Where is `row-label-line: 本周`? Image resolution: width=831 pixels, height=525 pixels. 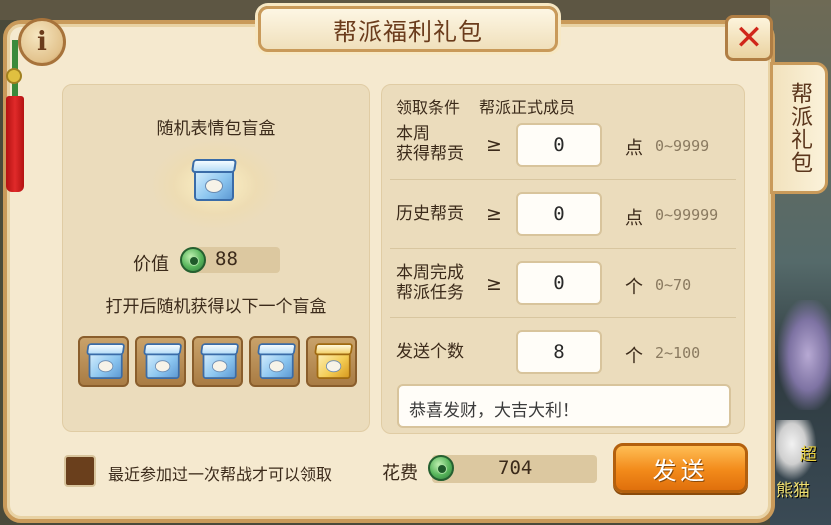
row-label-line: 本周 is located at coordinates (413, 134).